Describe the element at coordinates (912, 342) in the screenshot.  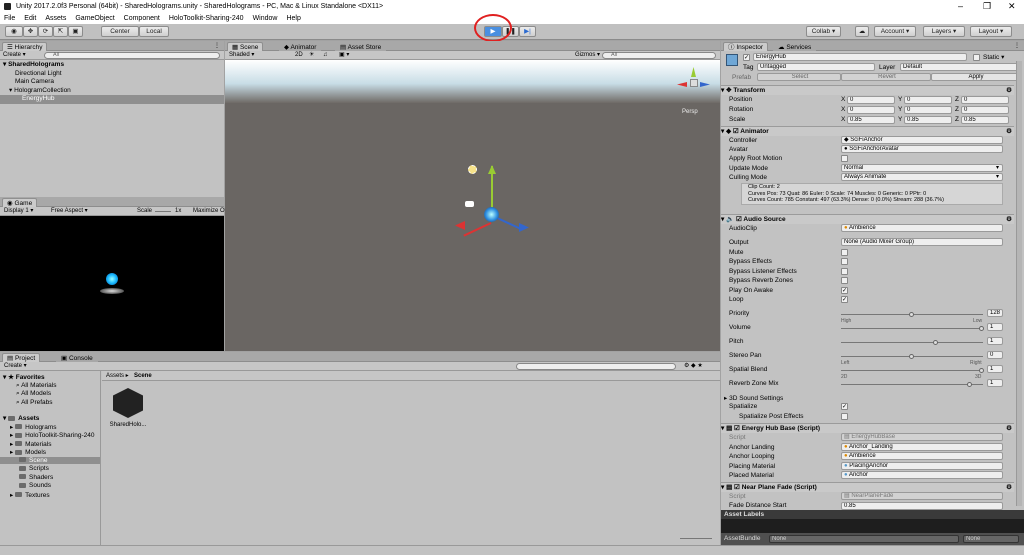
I see `pitch-slider` at that location.